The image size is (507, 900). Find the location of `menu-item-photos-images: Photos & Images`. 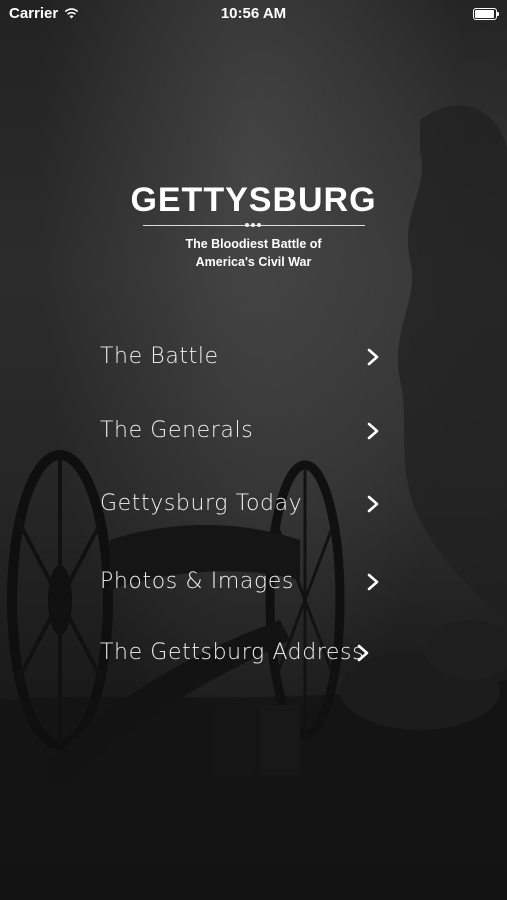

menu-item-photos-images: Photos & Images is located at coordinates (240, 582).